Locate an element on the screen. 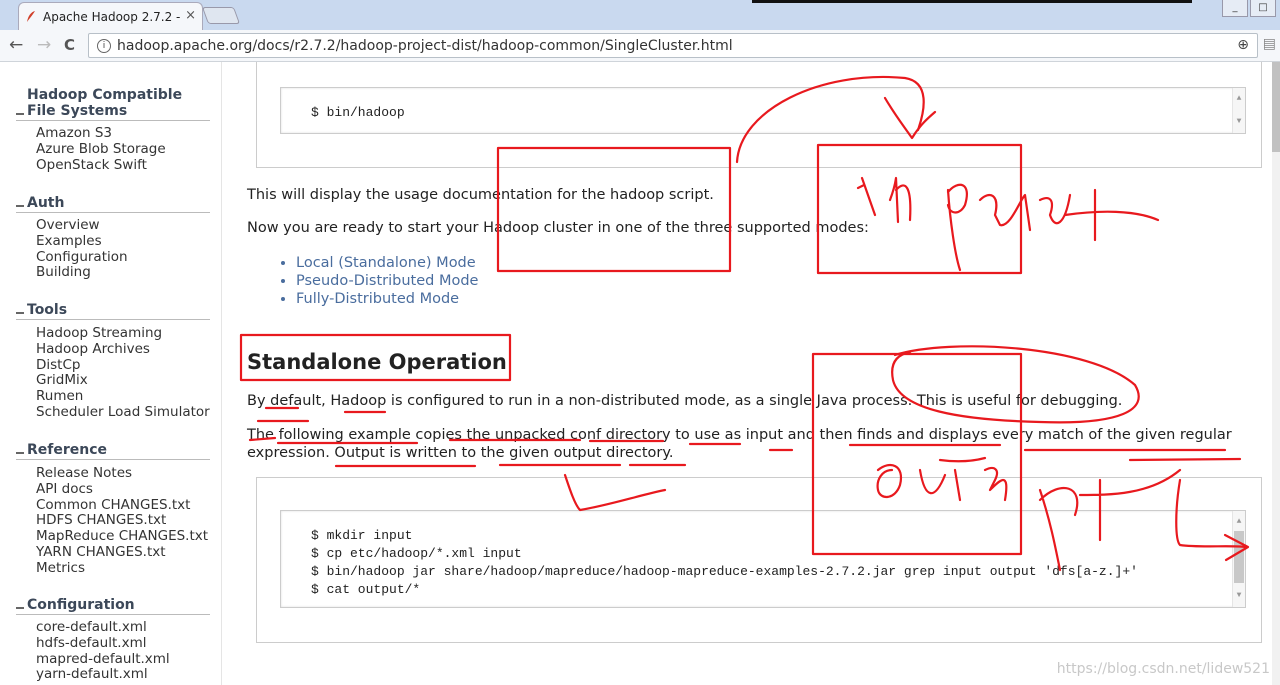  sidebar-heading-reference: Reference is located at coordinates (113, 451).